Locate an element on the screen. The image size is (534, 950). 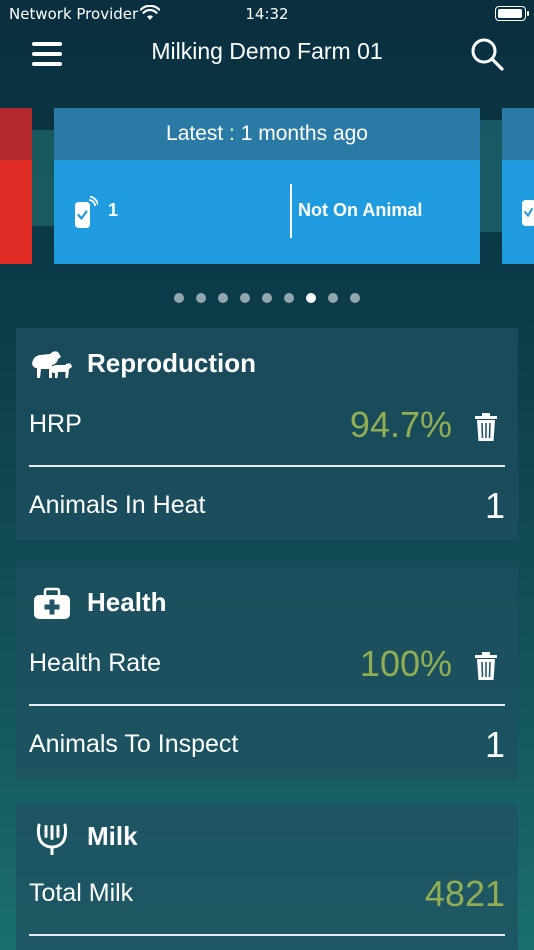
hrp-label: HRP is located at coordinates (55, 424).